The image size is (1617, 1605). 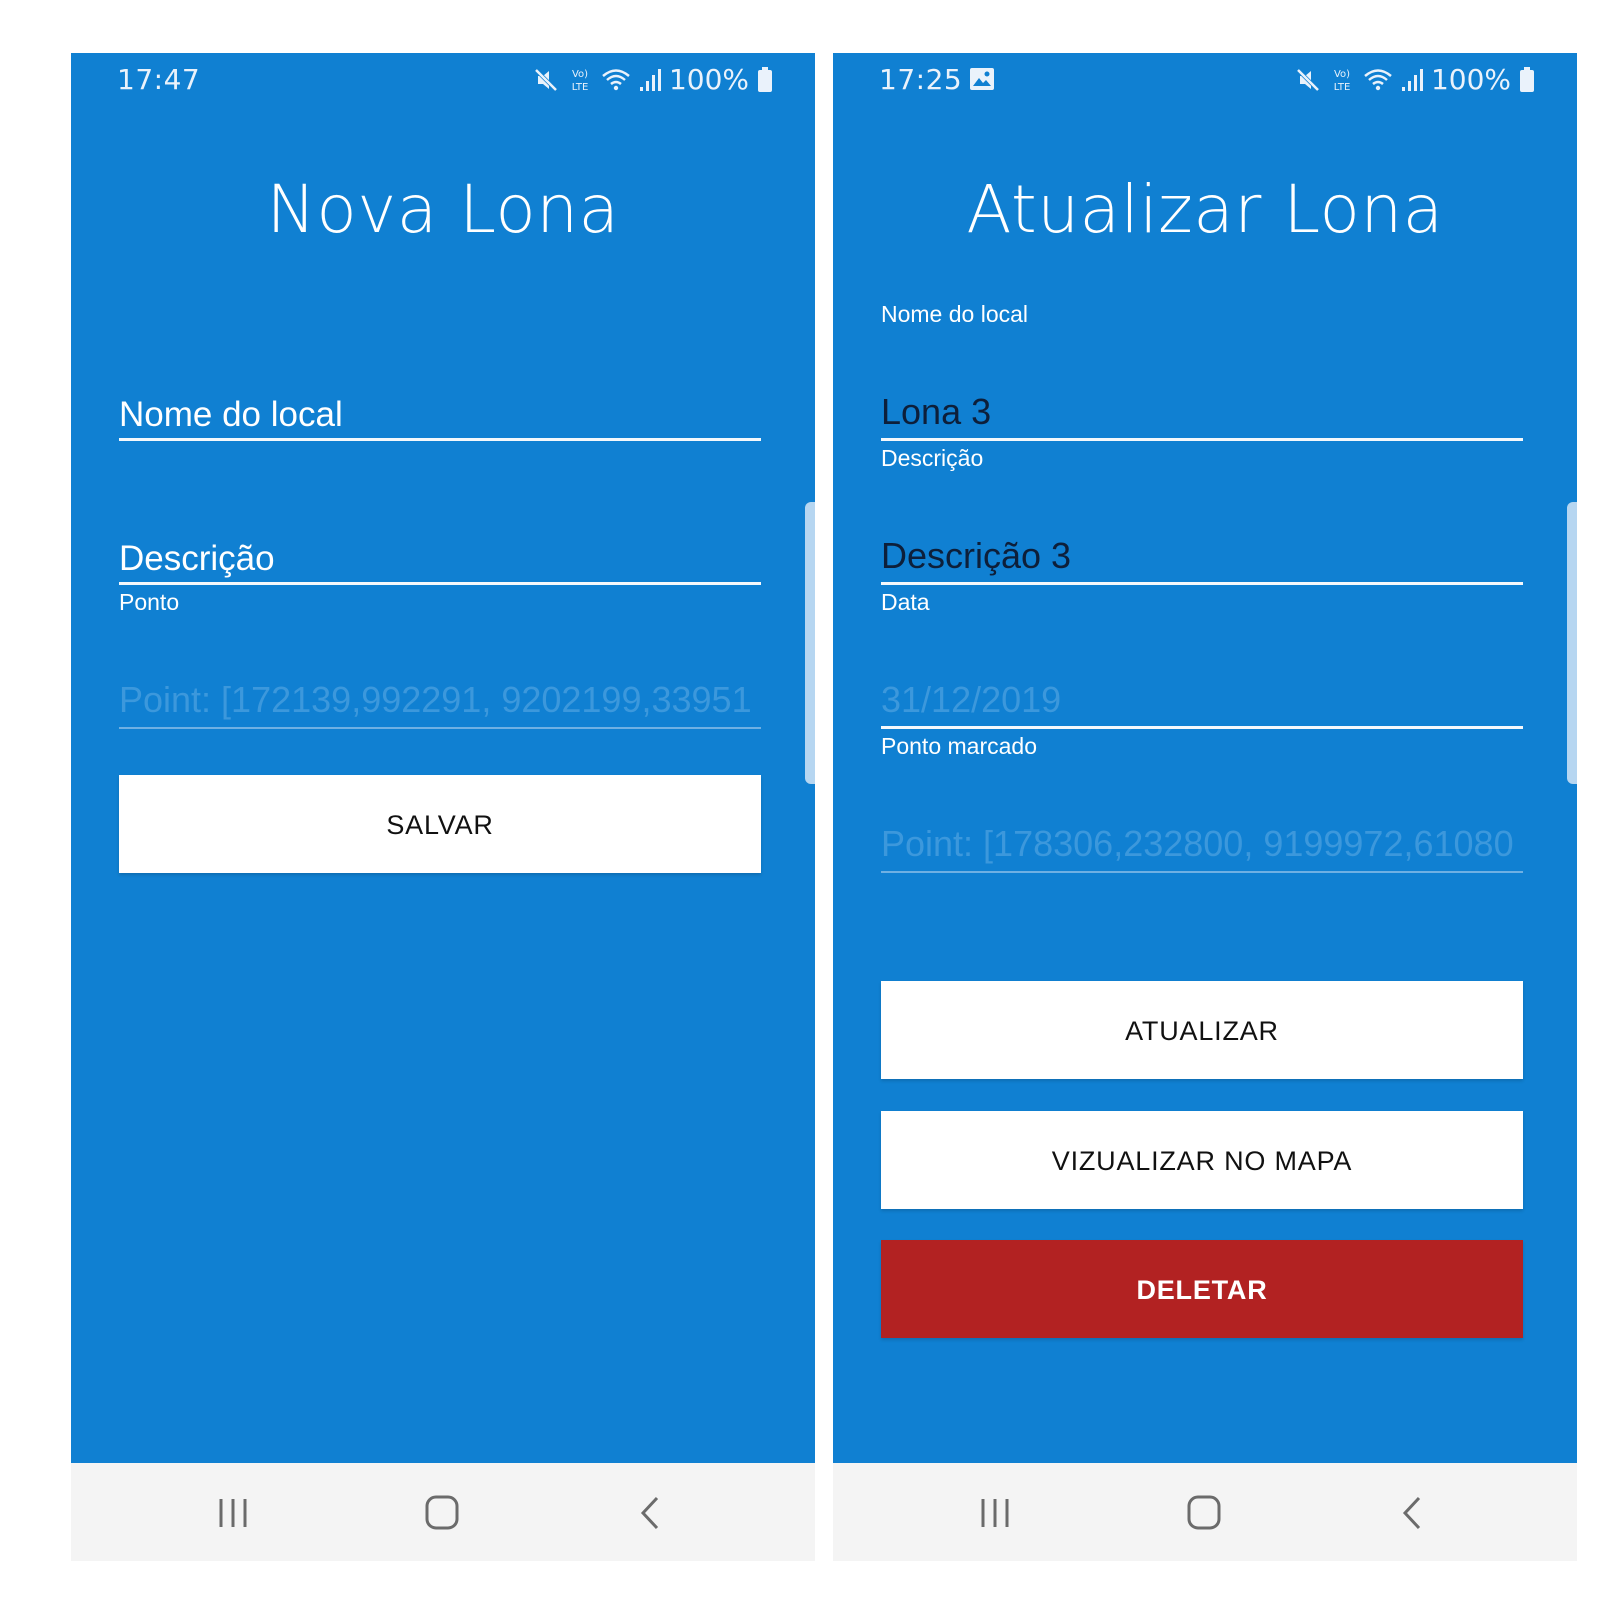 I want to click on descricao-field: Descrição Descrição 3, so click(x=1202, y=515).